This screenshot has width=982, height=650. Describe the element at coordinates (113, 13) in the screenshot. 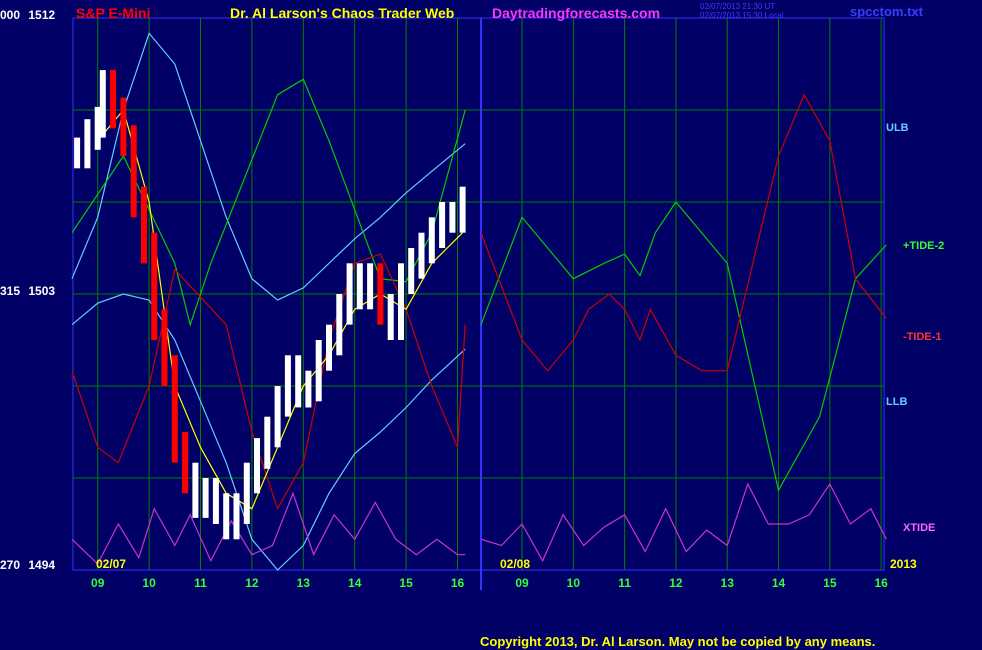

I see `symbol-title: S&P E-Mini` at that location.